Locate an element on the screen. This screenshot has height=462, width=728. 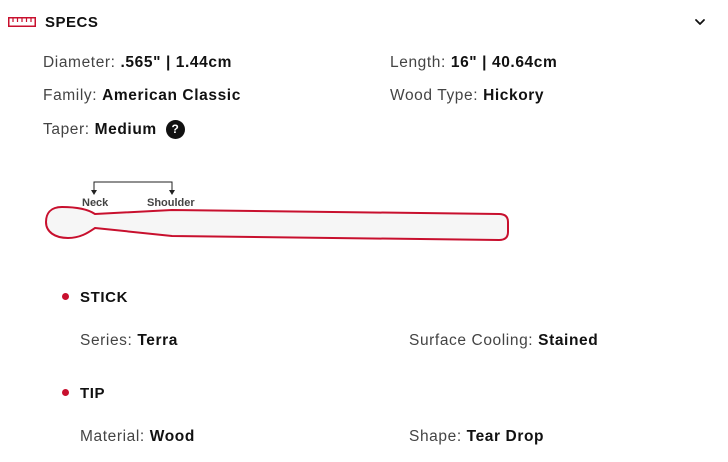
spec-length-label: Length: is located at coordinates (418, 62).